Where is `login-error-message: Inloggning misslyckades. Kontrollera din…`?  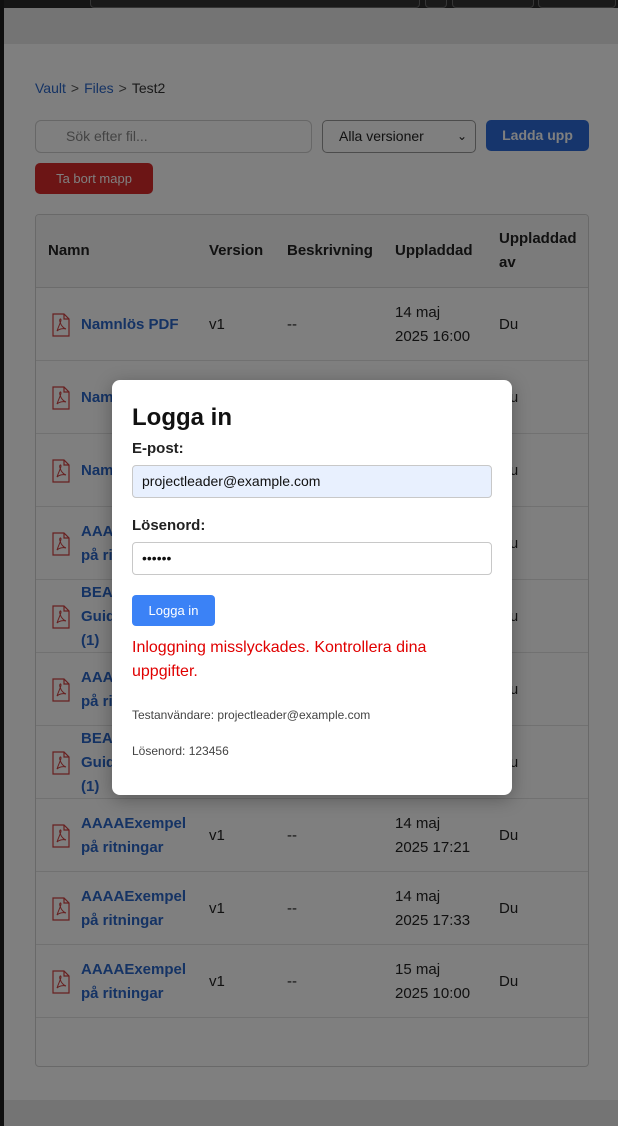
login-error-message: Inloggning misslyckades. Kontrollera din… is located at coordinates (279, 659).